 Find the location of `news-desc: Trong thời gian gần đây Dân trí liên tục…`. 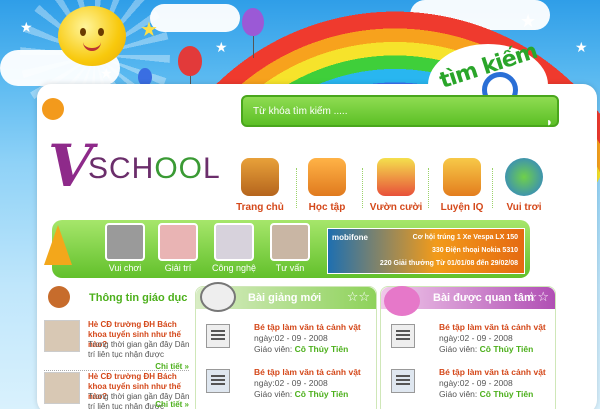

news-desc: Trong thời gian gần đây Dân trí liên tục… is located at coordinates (139, 349).